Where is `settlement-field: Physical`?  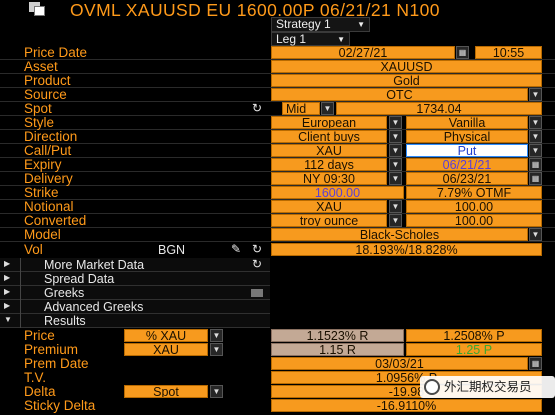
settlement-field: Physical is located at coordinates (467, 136).